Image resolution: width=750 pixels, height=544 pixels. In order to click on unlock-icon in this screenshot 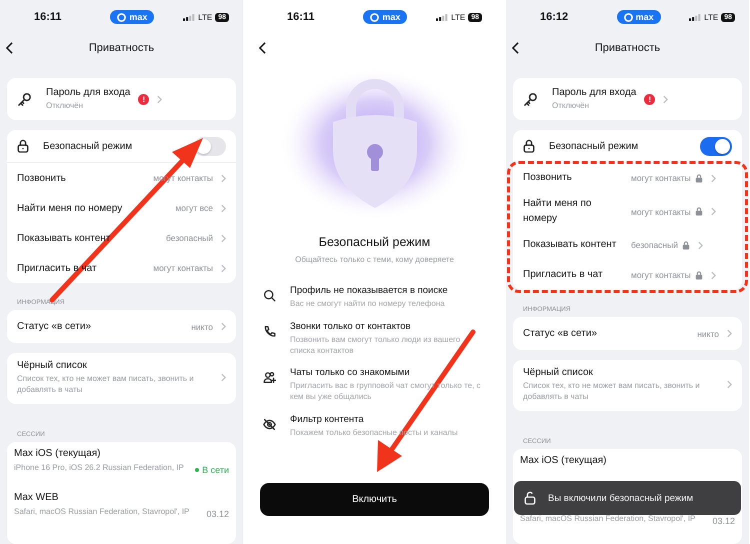, I will do `click(530, 498)`.